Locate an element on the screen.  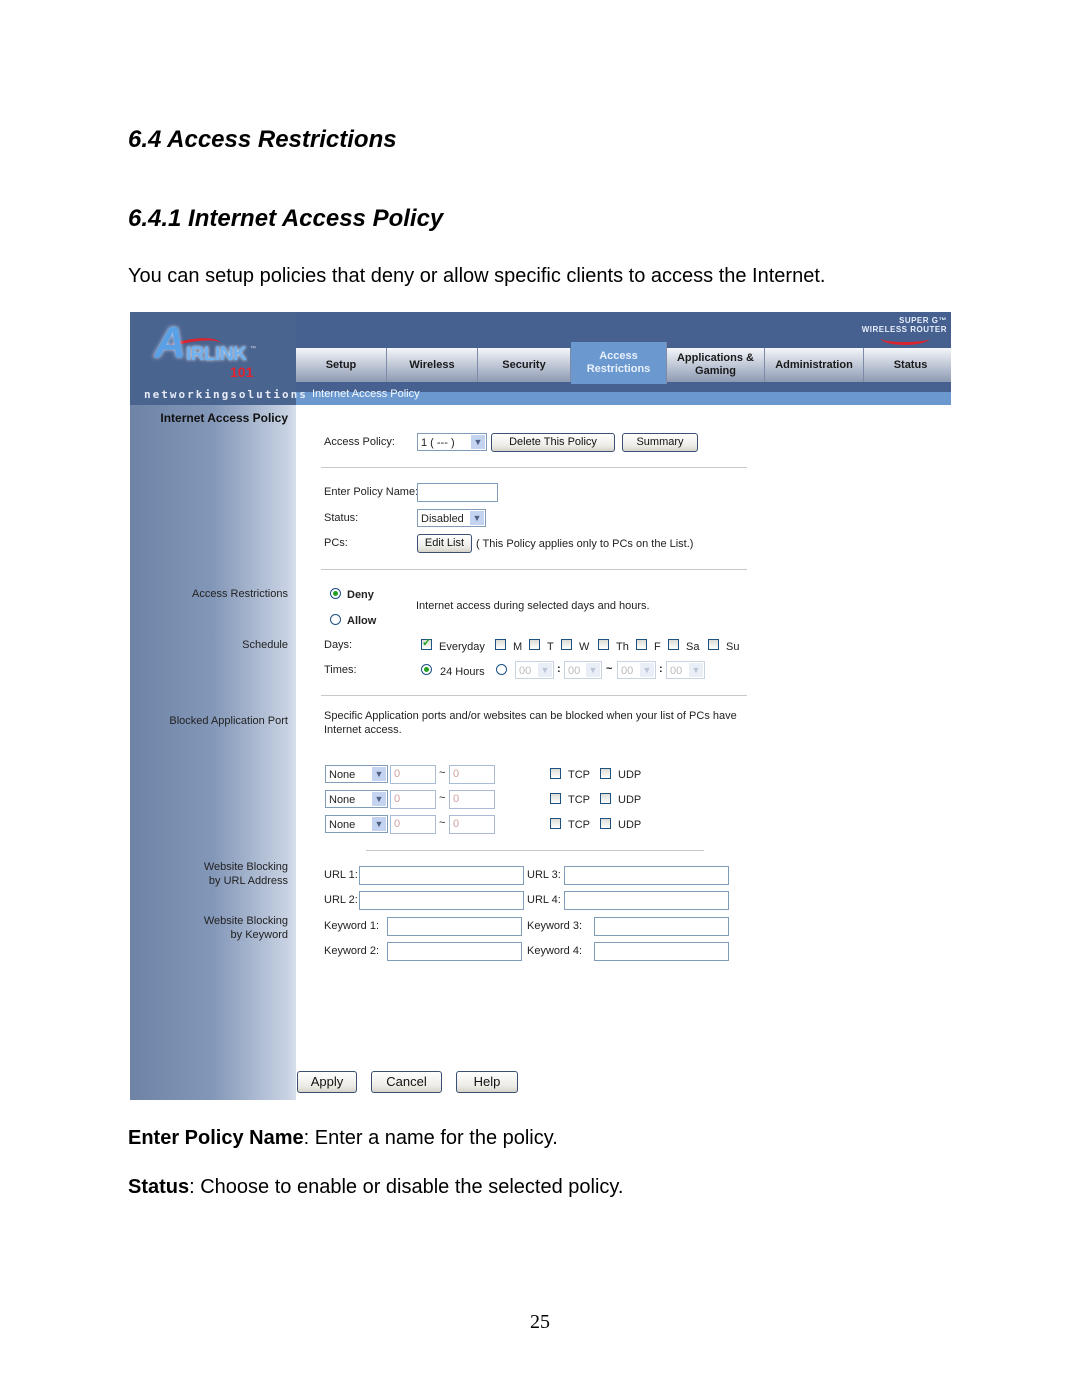
airlink-logo: A IRLINK ™ 101 networkingsolutions is located at coordinates (218, 358).